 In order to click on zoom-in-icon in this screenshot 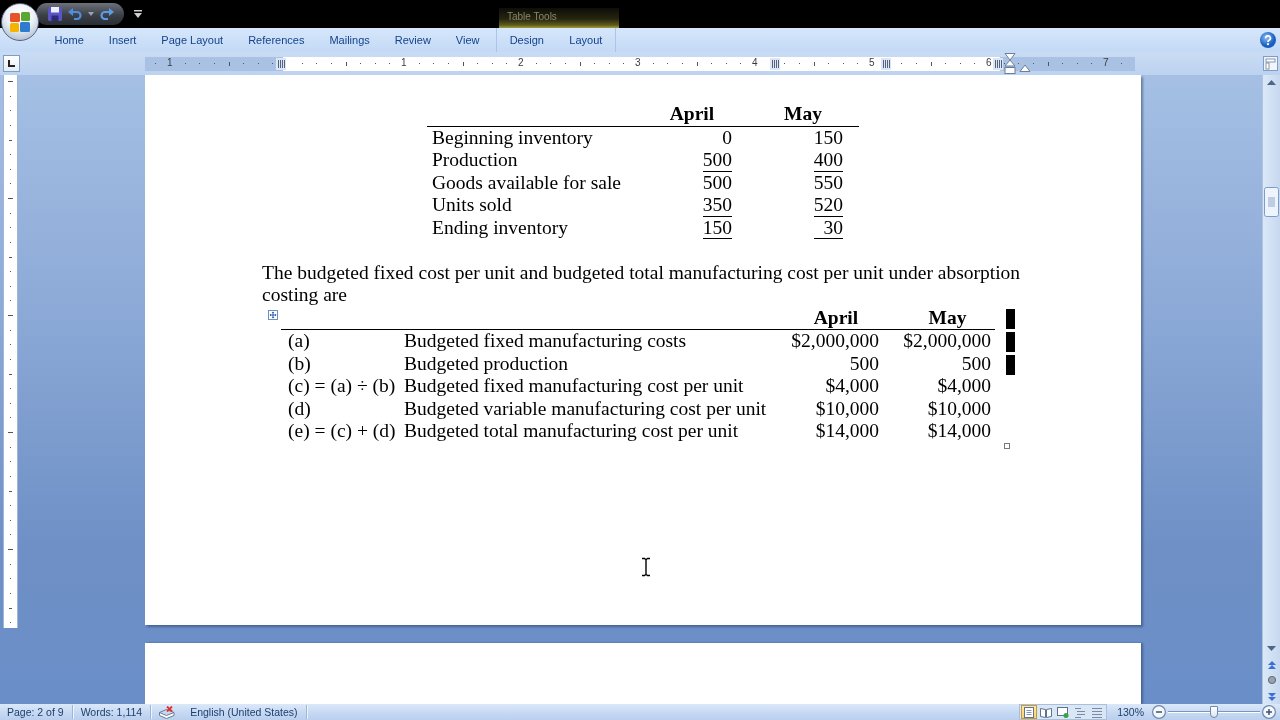, I will do `click(1269, 712)`.